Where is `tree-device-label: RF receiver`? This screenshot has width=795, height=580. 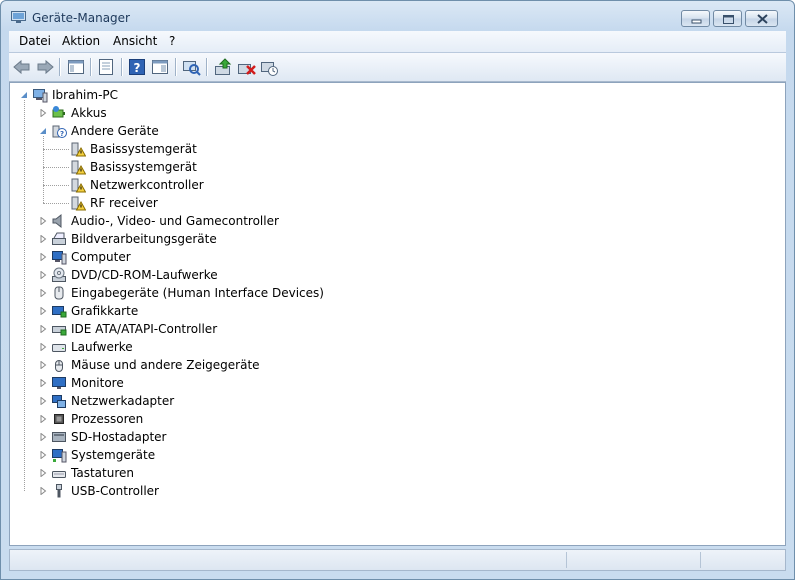
tree-device-label: RF receiver is located at coordinates (124, 203).